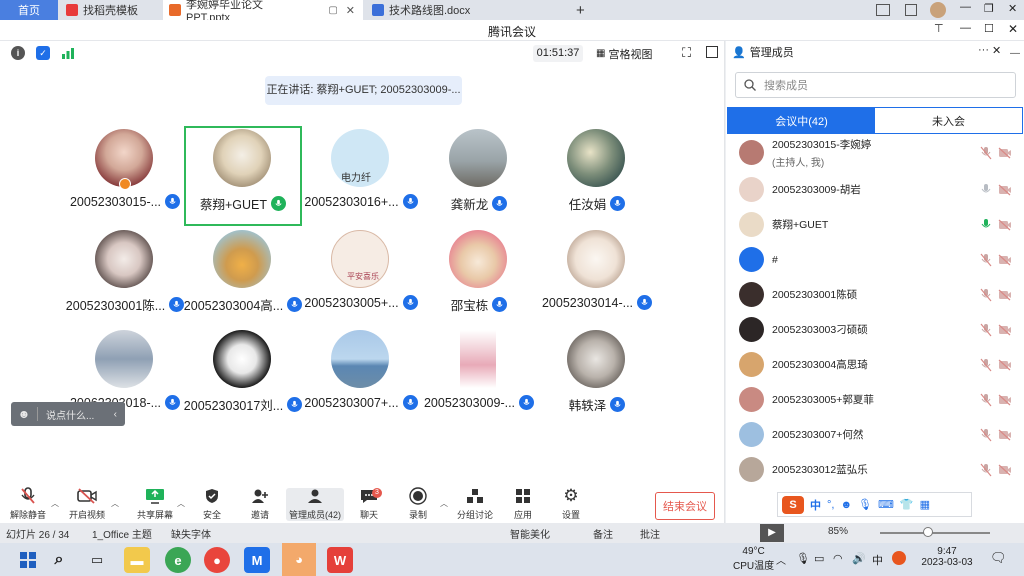 Image resolution: width=1024 pixels, height=576 pixels. I want to click on pin-icon: ⊤, so click(939, 28).